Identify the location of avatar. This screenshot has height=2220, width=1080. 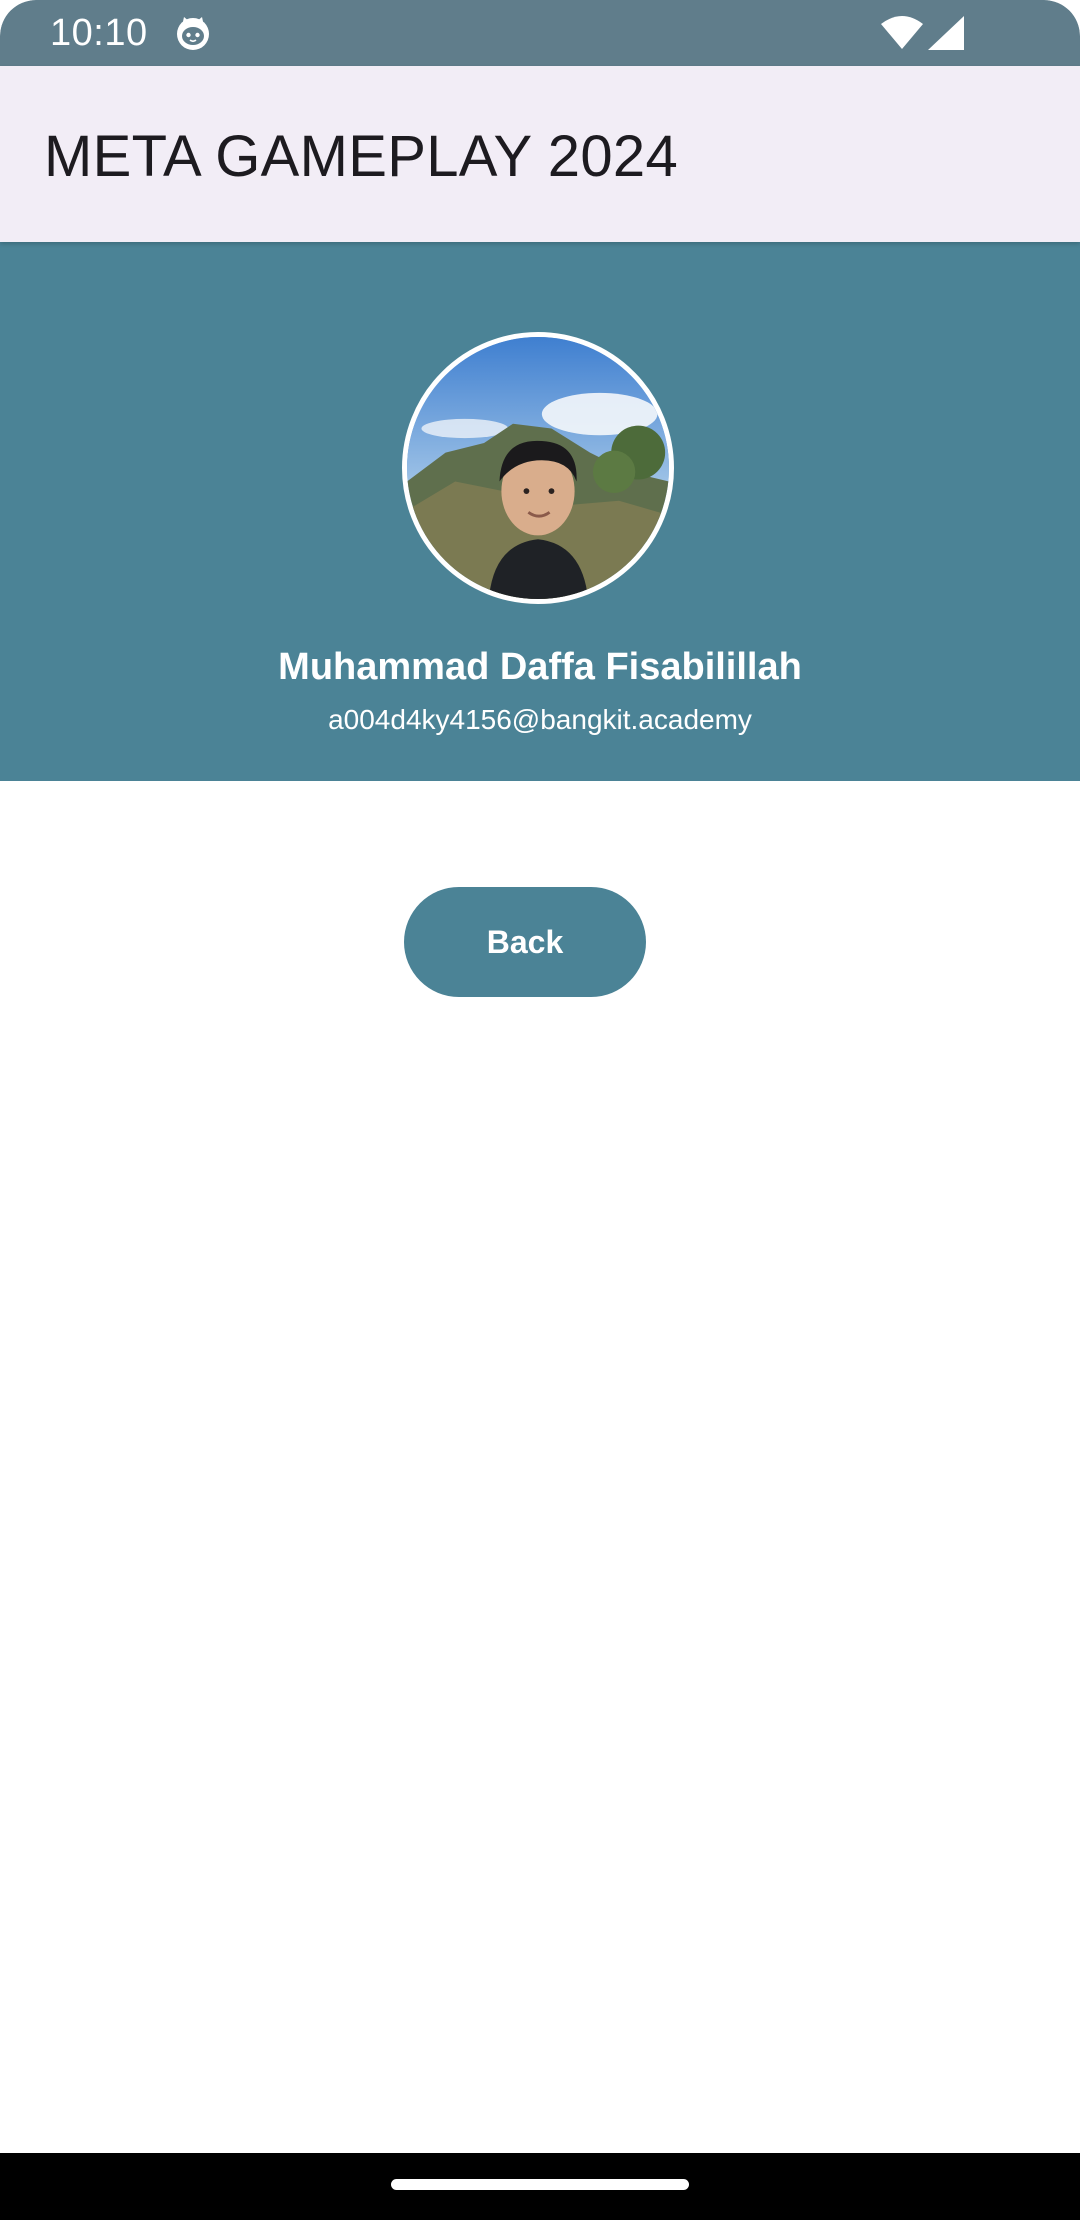
(538, 468).